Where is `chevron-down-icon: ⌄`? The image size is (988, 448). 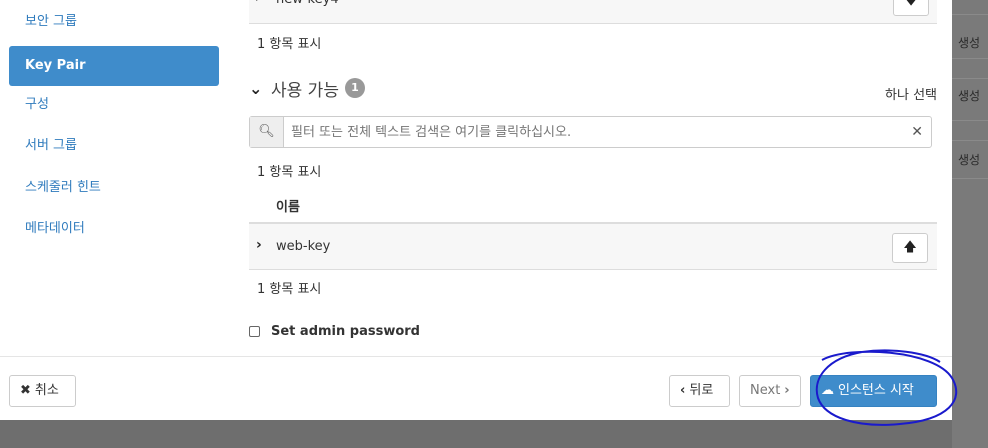
chevron-down-icon: ⌄ is located at coordinates (256, 88).